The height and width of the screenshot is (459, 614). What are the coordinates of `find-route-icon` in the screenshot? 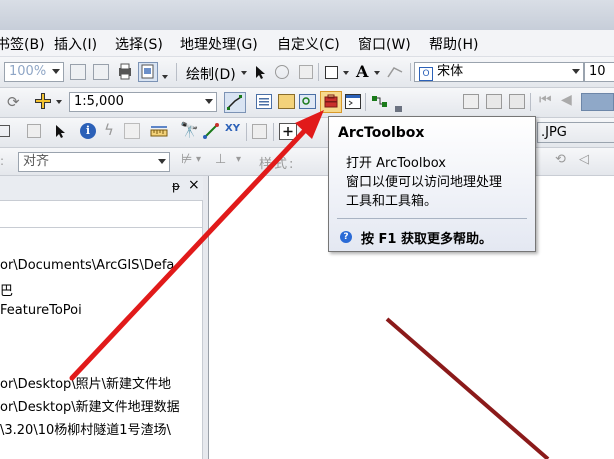 It's located at (211, 131).